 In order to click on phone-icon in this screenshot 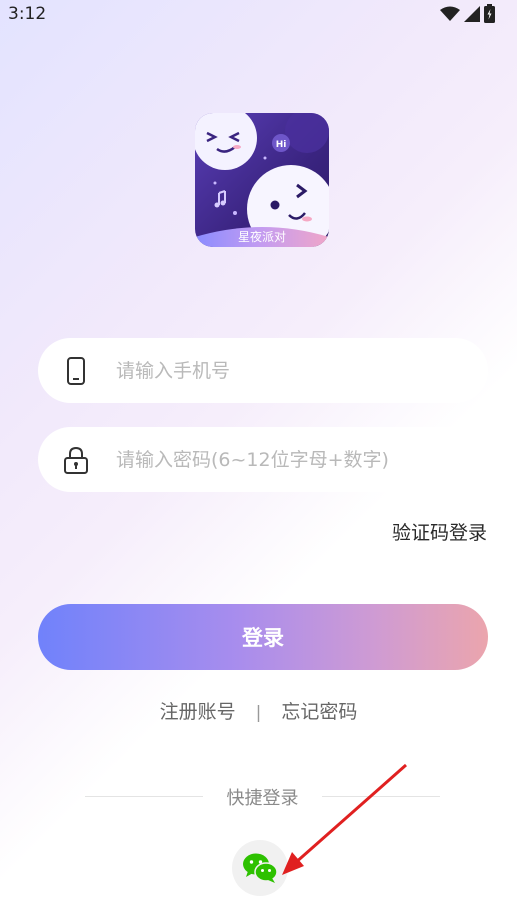, I will do `click(76, 371)`.